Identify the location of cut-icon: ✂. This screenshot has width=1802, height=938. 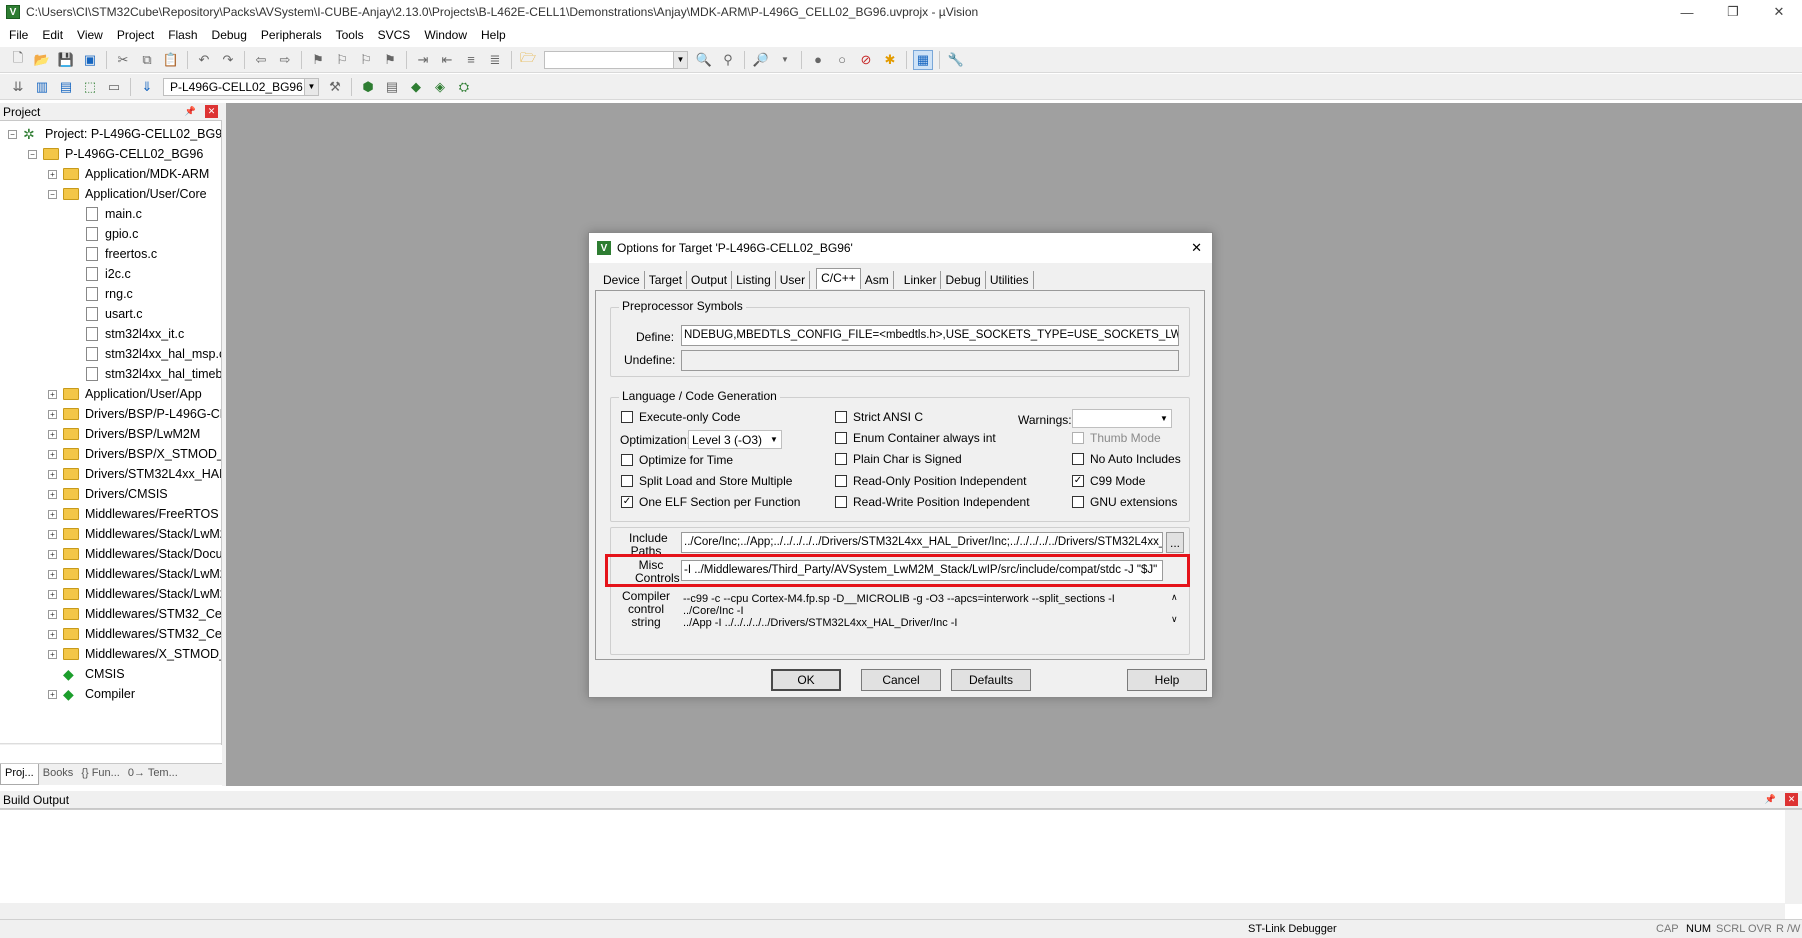
(123, 60).